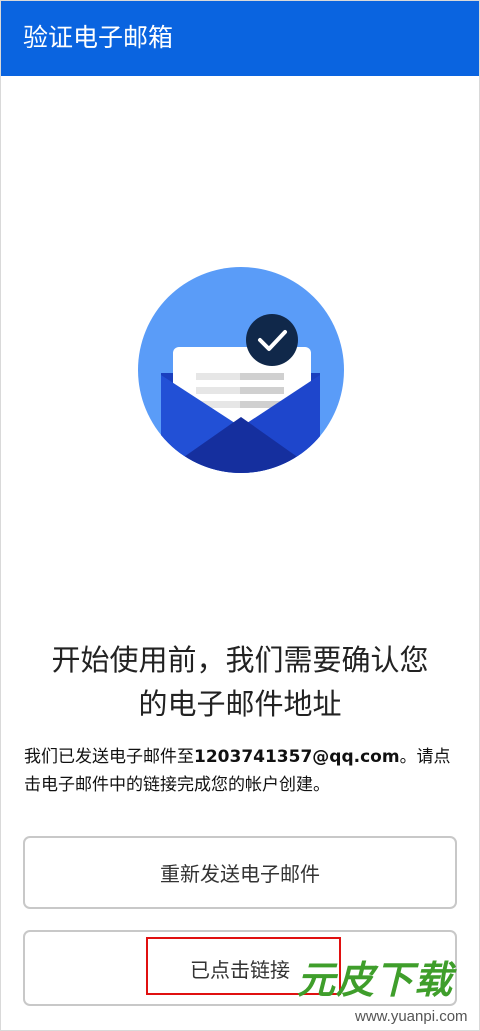 The image size is (480, 1031). I want to click on mail-verified-illustration, so click(241, 370).